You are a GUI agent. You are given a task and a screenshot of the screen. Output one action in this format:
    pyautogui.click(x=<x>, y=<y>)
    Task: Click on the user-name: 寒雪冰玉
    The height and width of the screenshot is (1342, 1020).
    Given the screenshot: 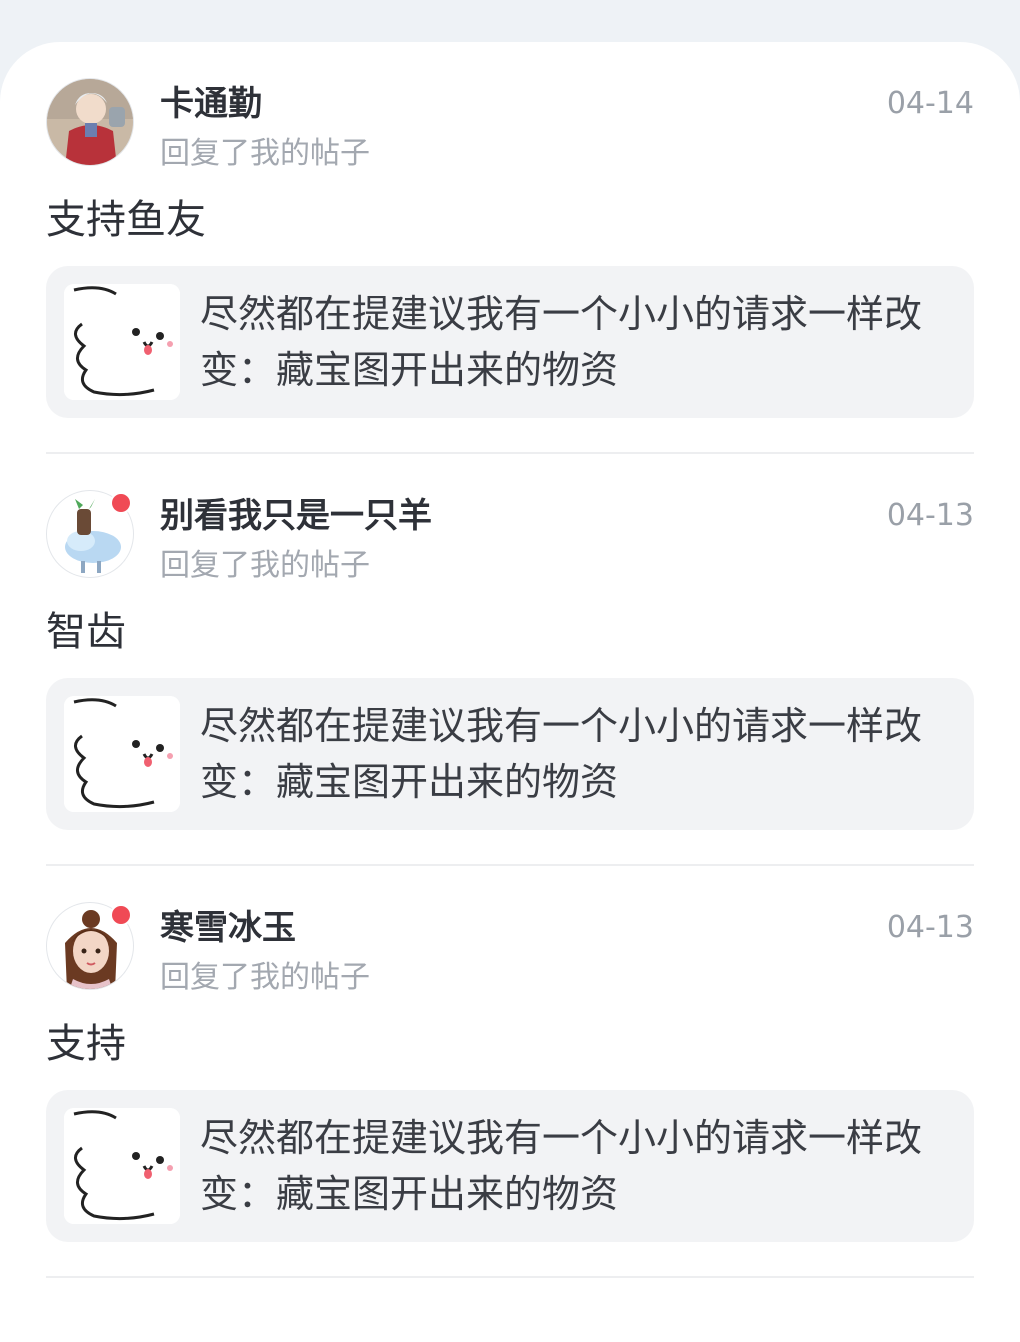 What is the action you would take?
    pyautogui.click(x=228, y=928)
    